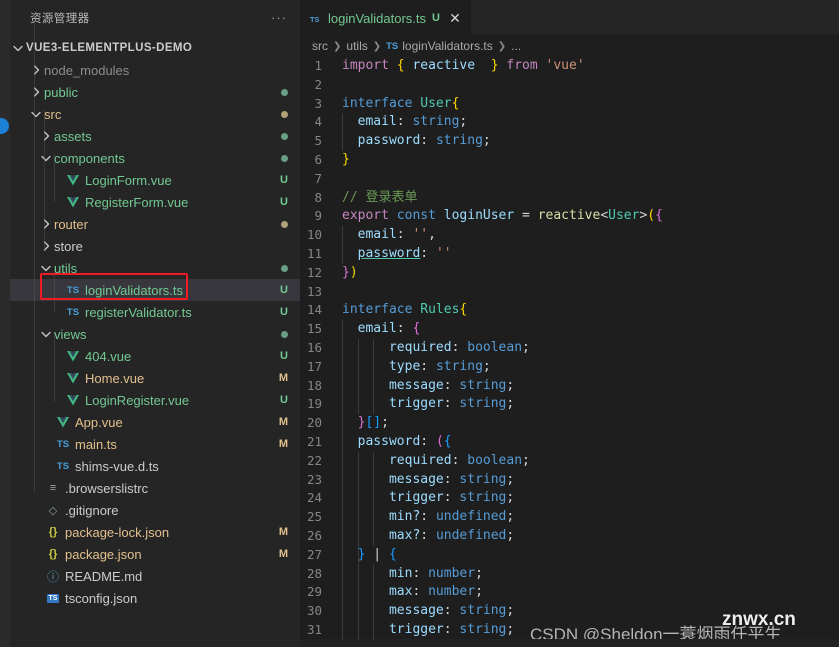 This screenshot has width=839, height=647. What do you see at coordinates (68, 246) in the screenshot?
I see `tree-item-label: store` at bounding box center [68, 246].